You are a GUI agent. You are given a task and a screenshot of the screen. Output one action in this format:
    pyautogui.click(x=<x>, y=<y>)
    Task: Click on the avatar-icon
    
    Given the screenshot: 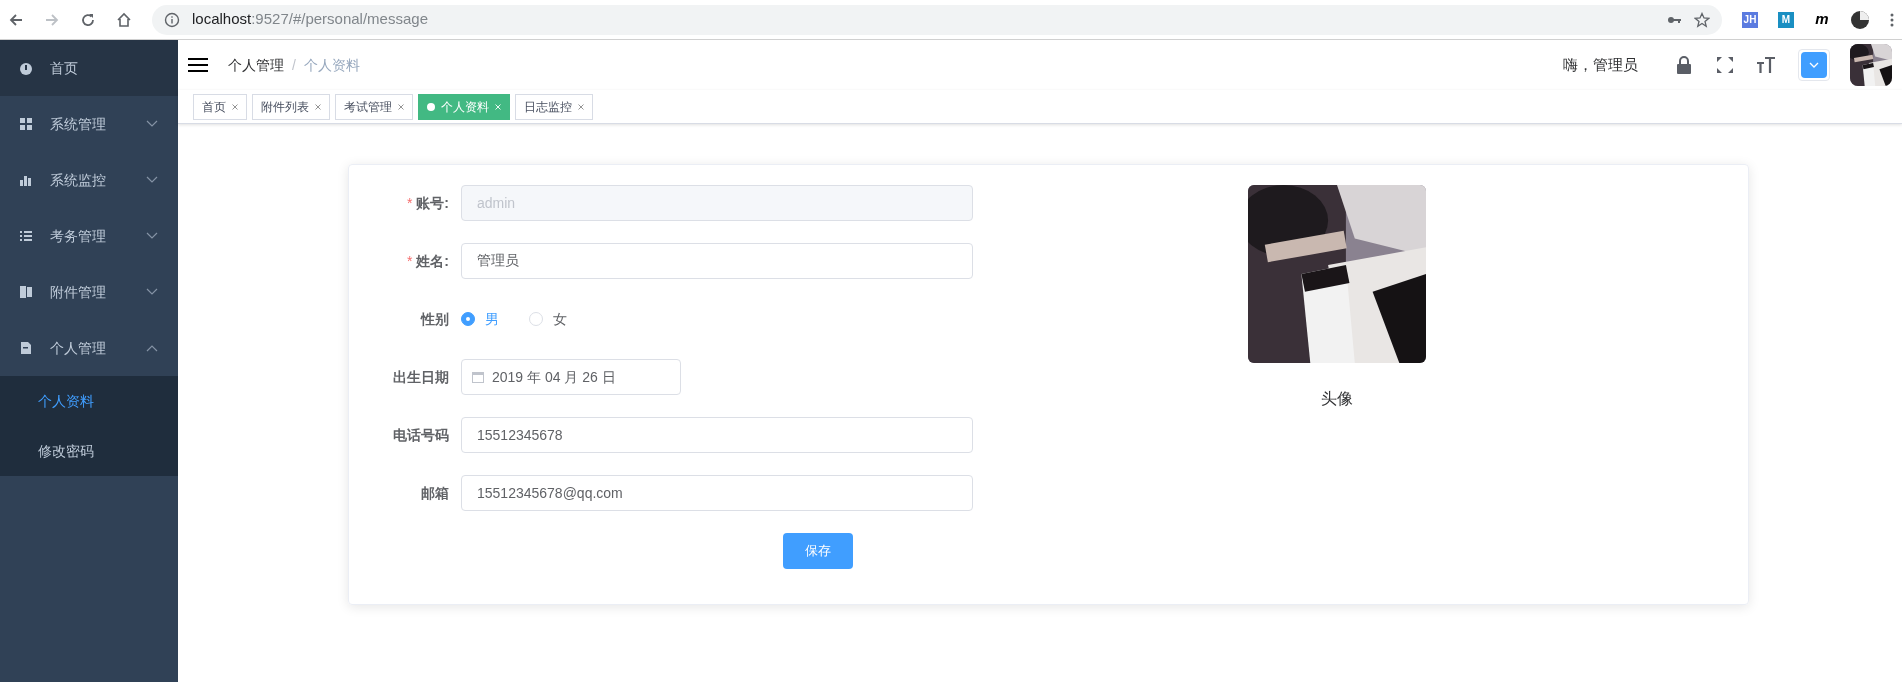 What is the action you would take?
    pyautogui.click(x=1860, y=19)
    